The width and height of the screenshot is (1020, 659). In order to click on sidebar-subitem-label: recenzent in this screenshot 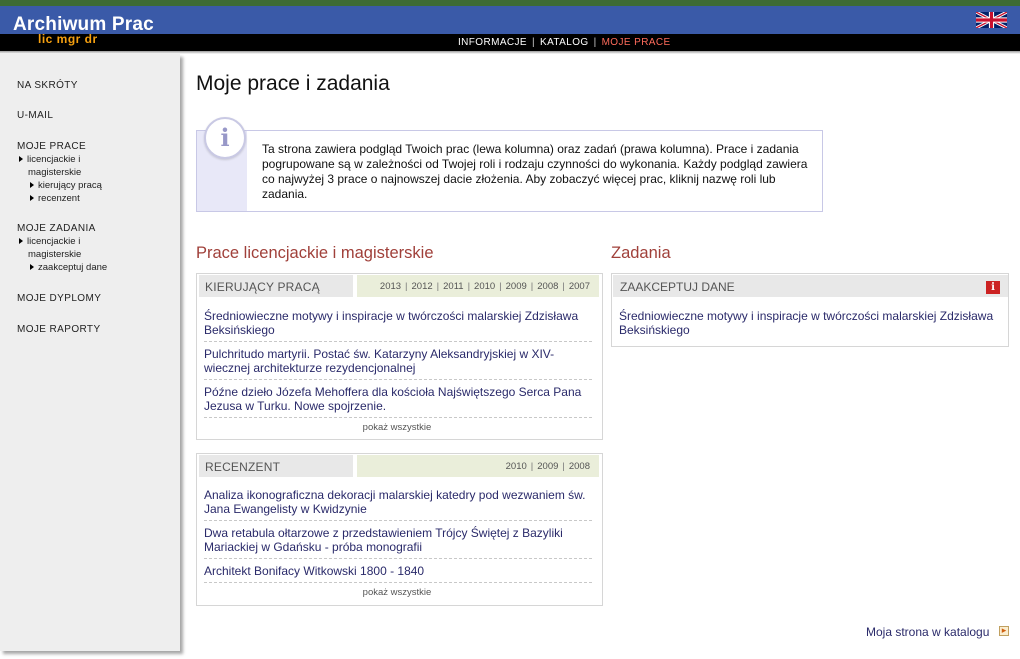, I will do `click(59, 198)`.